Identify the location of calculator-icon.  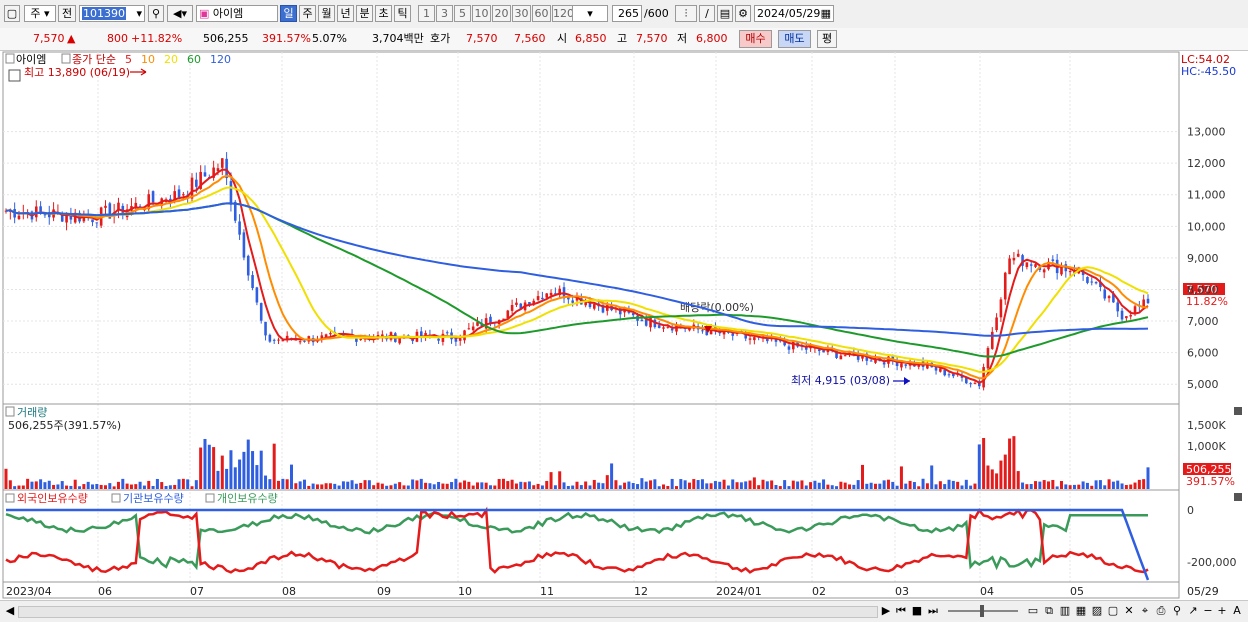
(14, 75).